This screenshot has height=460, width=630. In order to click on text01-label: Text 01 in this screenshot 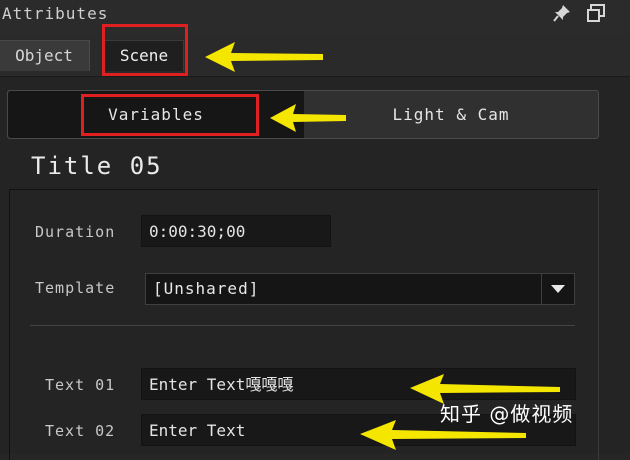, I will do `click(80, 385)`.